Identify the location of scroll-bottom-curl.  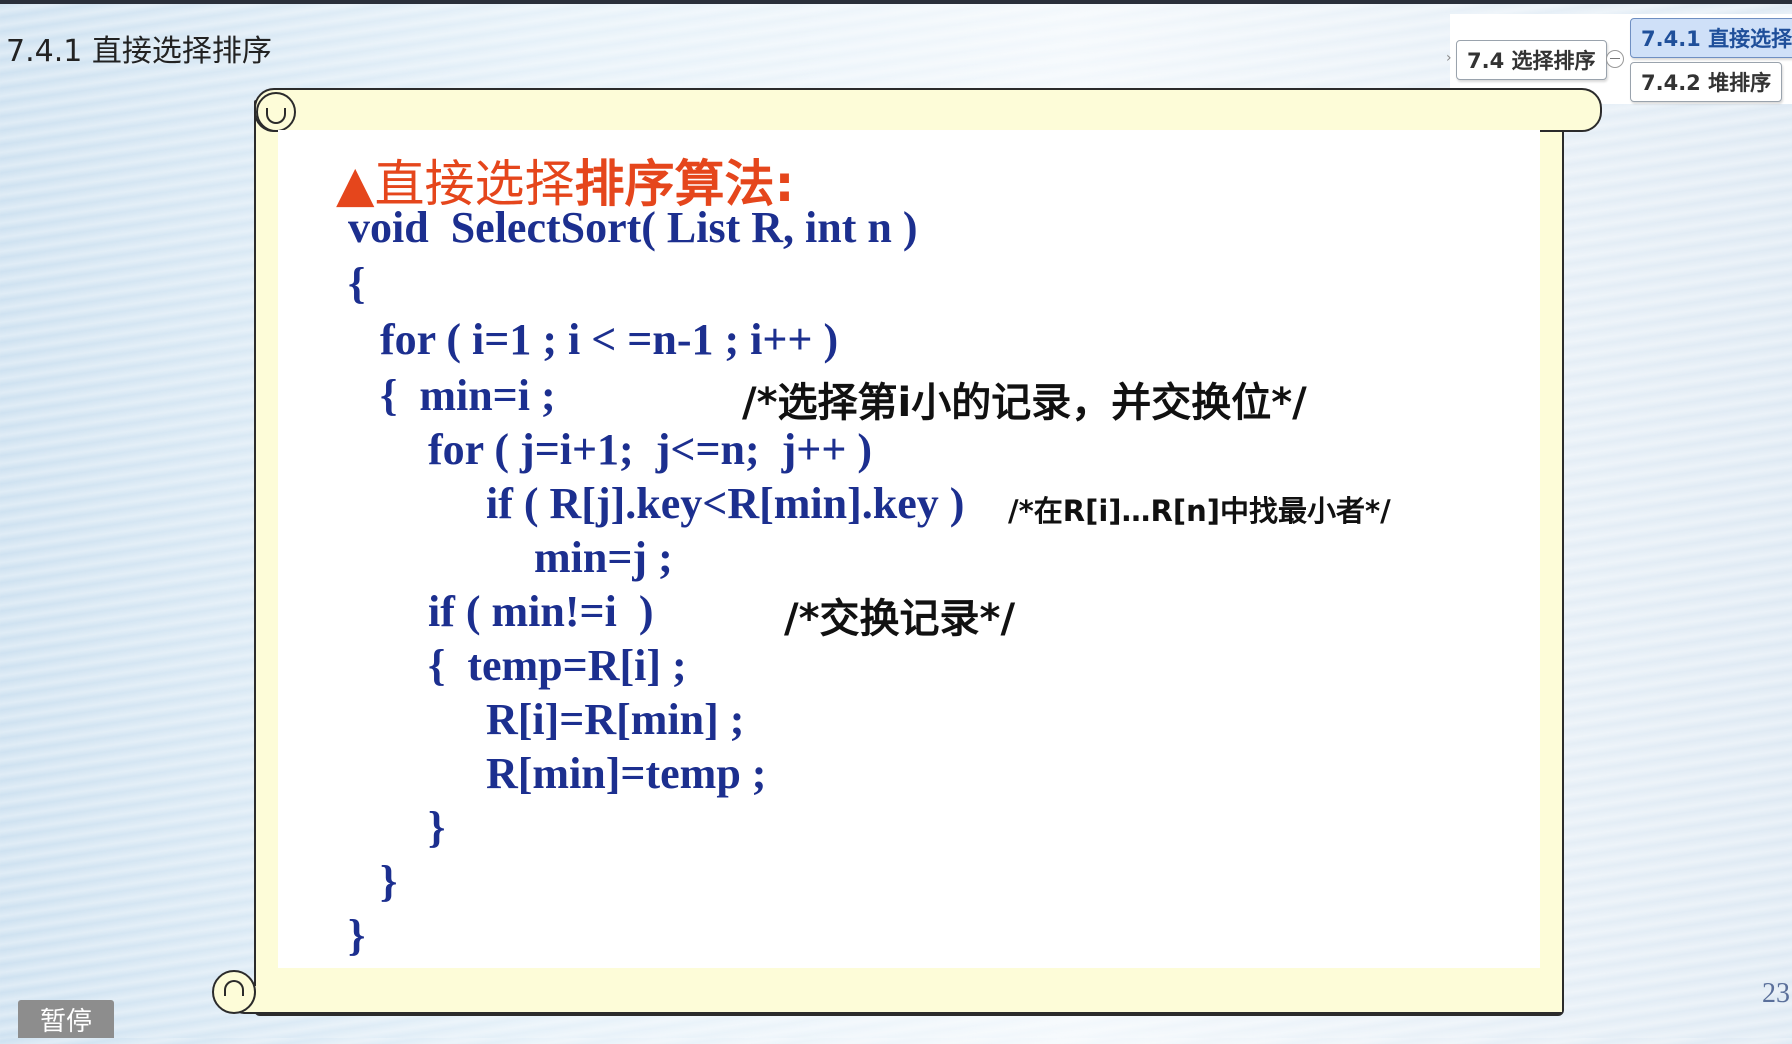
(234, 992).